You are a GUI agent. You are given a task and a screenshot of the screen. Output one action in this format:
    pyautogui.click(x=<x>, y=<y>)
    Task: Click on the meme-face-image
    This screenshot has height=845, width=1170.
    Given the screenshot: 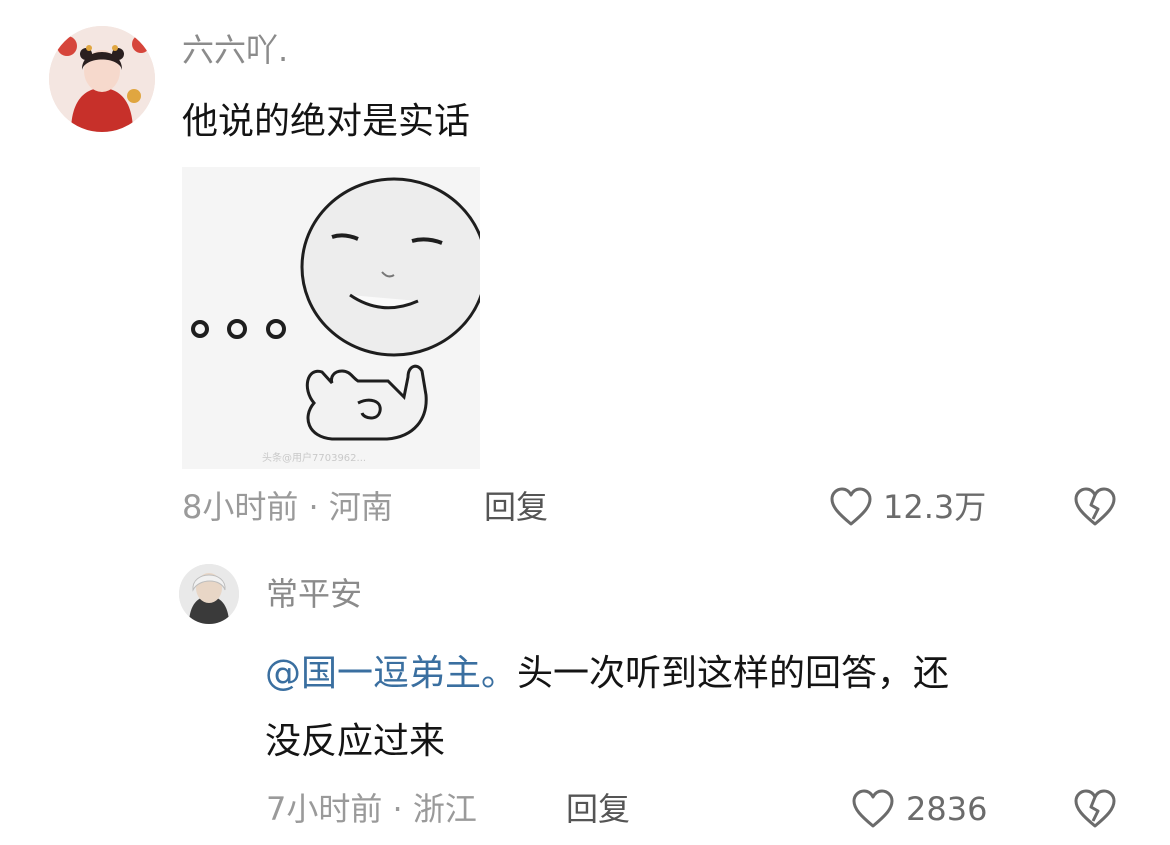 What is the action you would take?
    pyautogui.click(x=331, y=318)
    